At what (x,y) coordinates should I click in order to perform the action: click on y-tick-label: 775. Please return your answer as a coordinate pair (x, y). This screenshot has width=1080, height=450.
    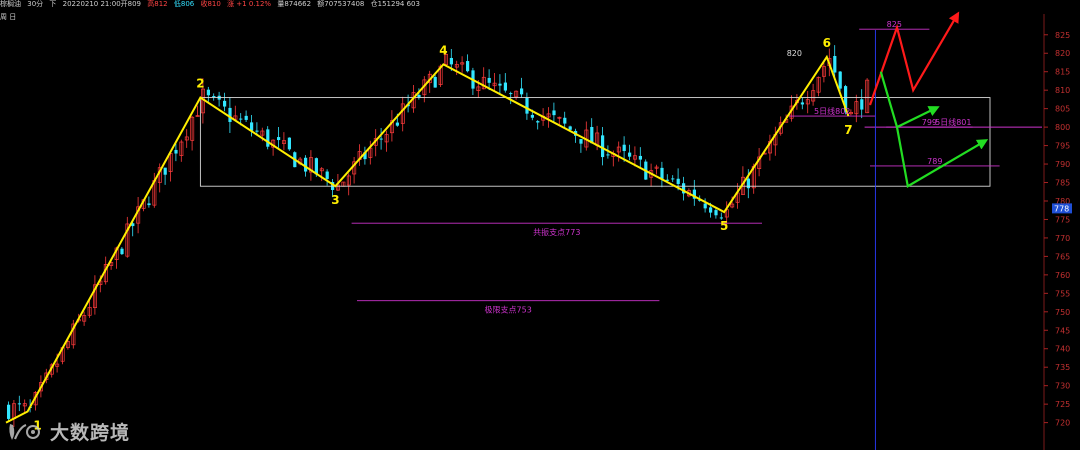
    Looking at the image, I should click on (1062, 219).